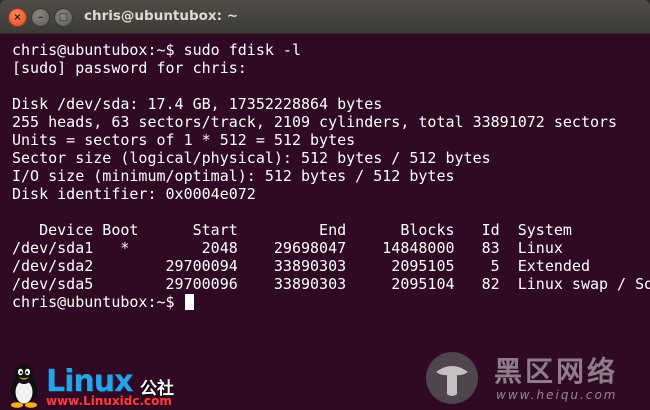 The width and height of the screenshot is (650, 410). What do you see at coordinates (106, 385) in the screenshot?
I see `linuxidc-watermark: Linux 公社 www.Linuxidc.com` at bounding box center [106, 385].